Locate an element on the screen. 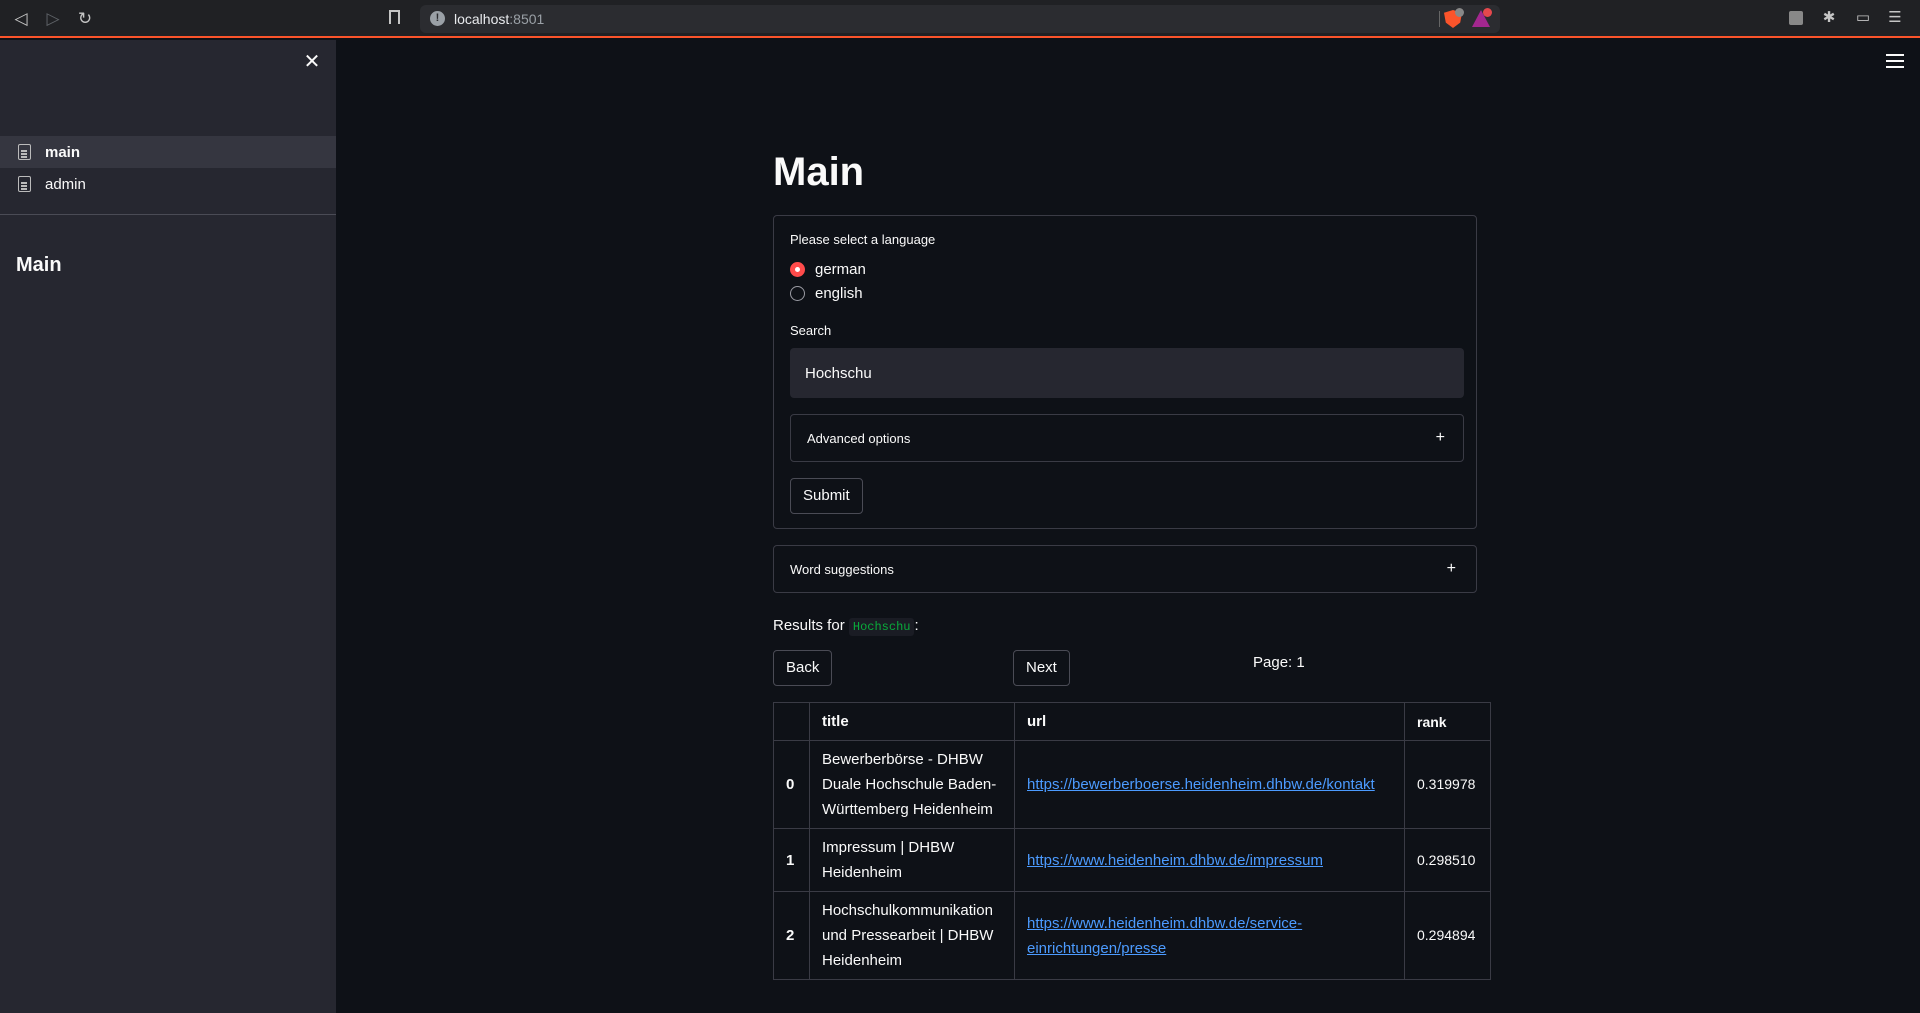  row-rank: 0.319978 is located at coordinates (1447, 784).